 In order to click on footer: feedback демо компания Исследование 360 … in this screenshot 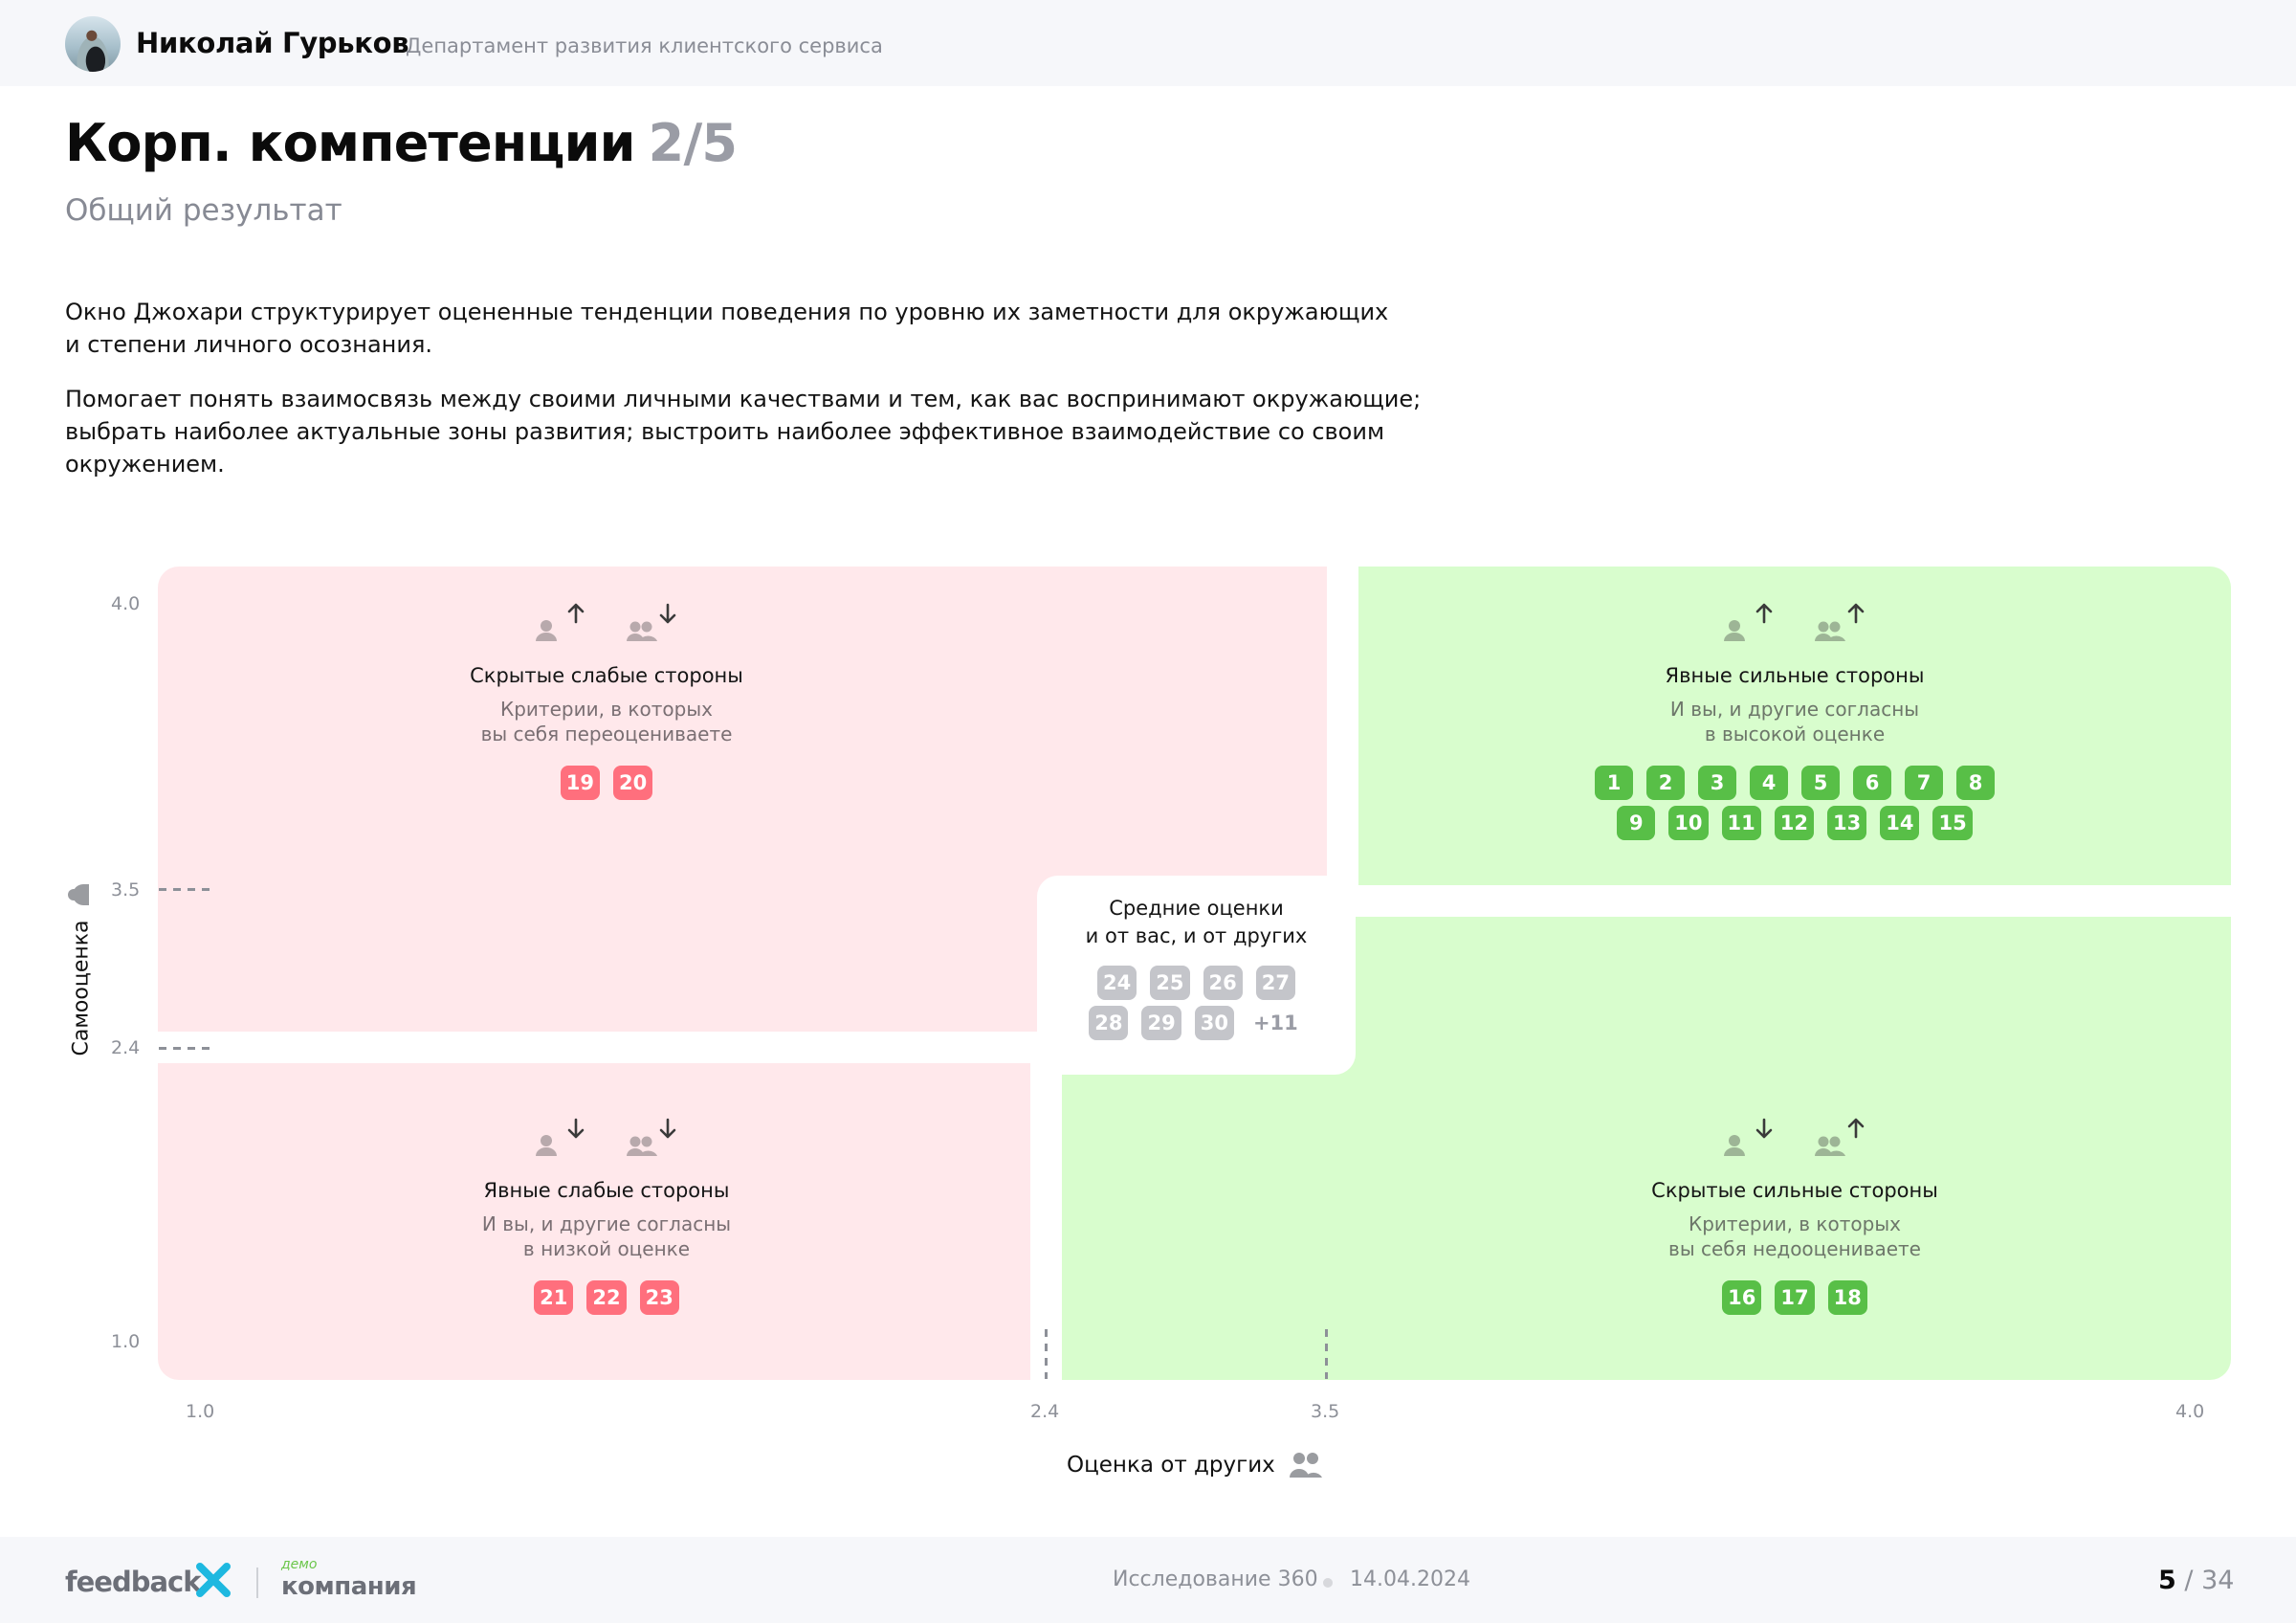, I will do `click(1148, 1580)`.